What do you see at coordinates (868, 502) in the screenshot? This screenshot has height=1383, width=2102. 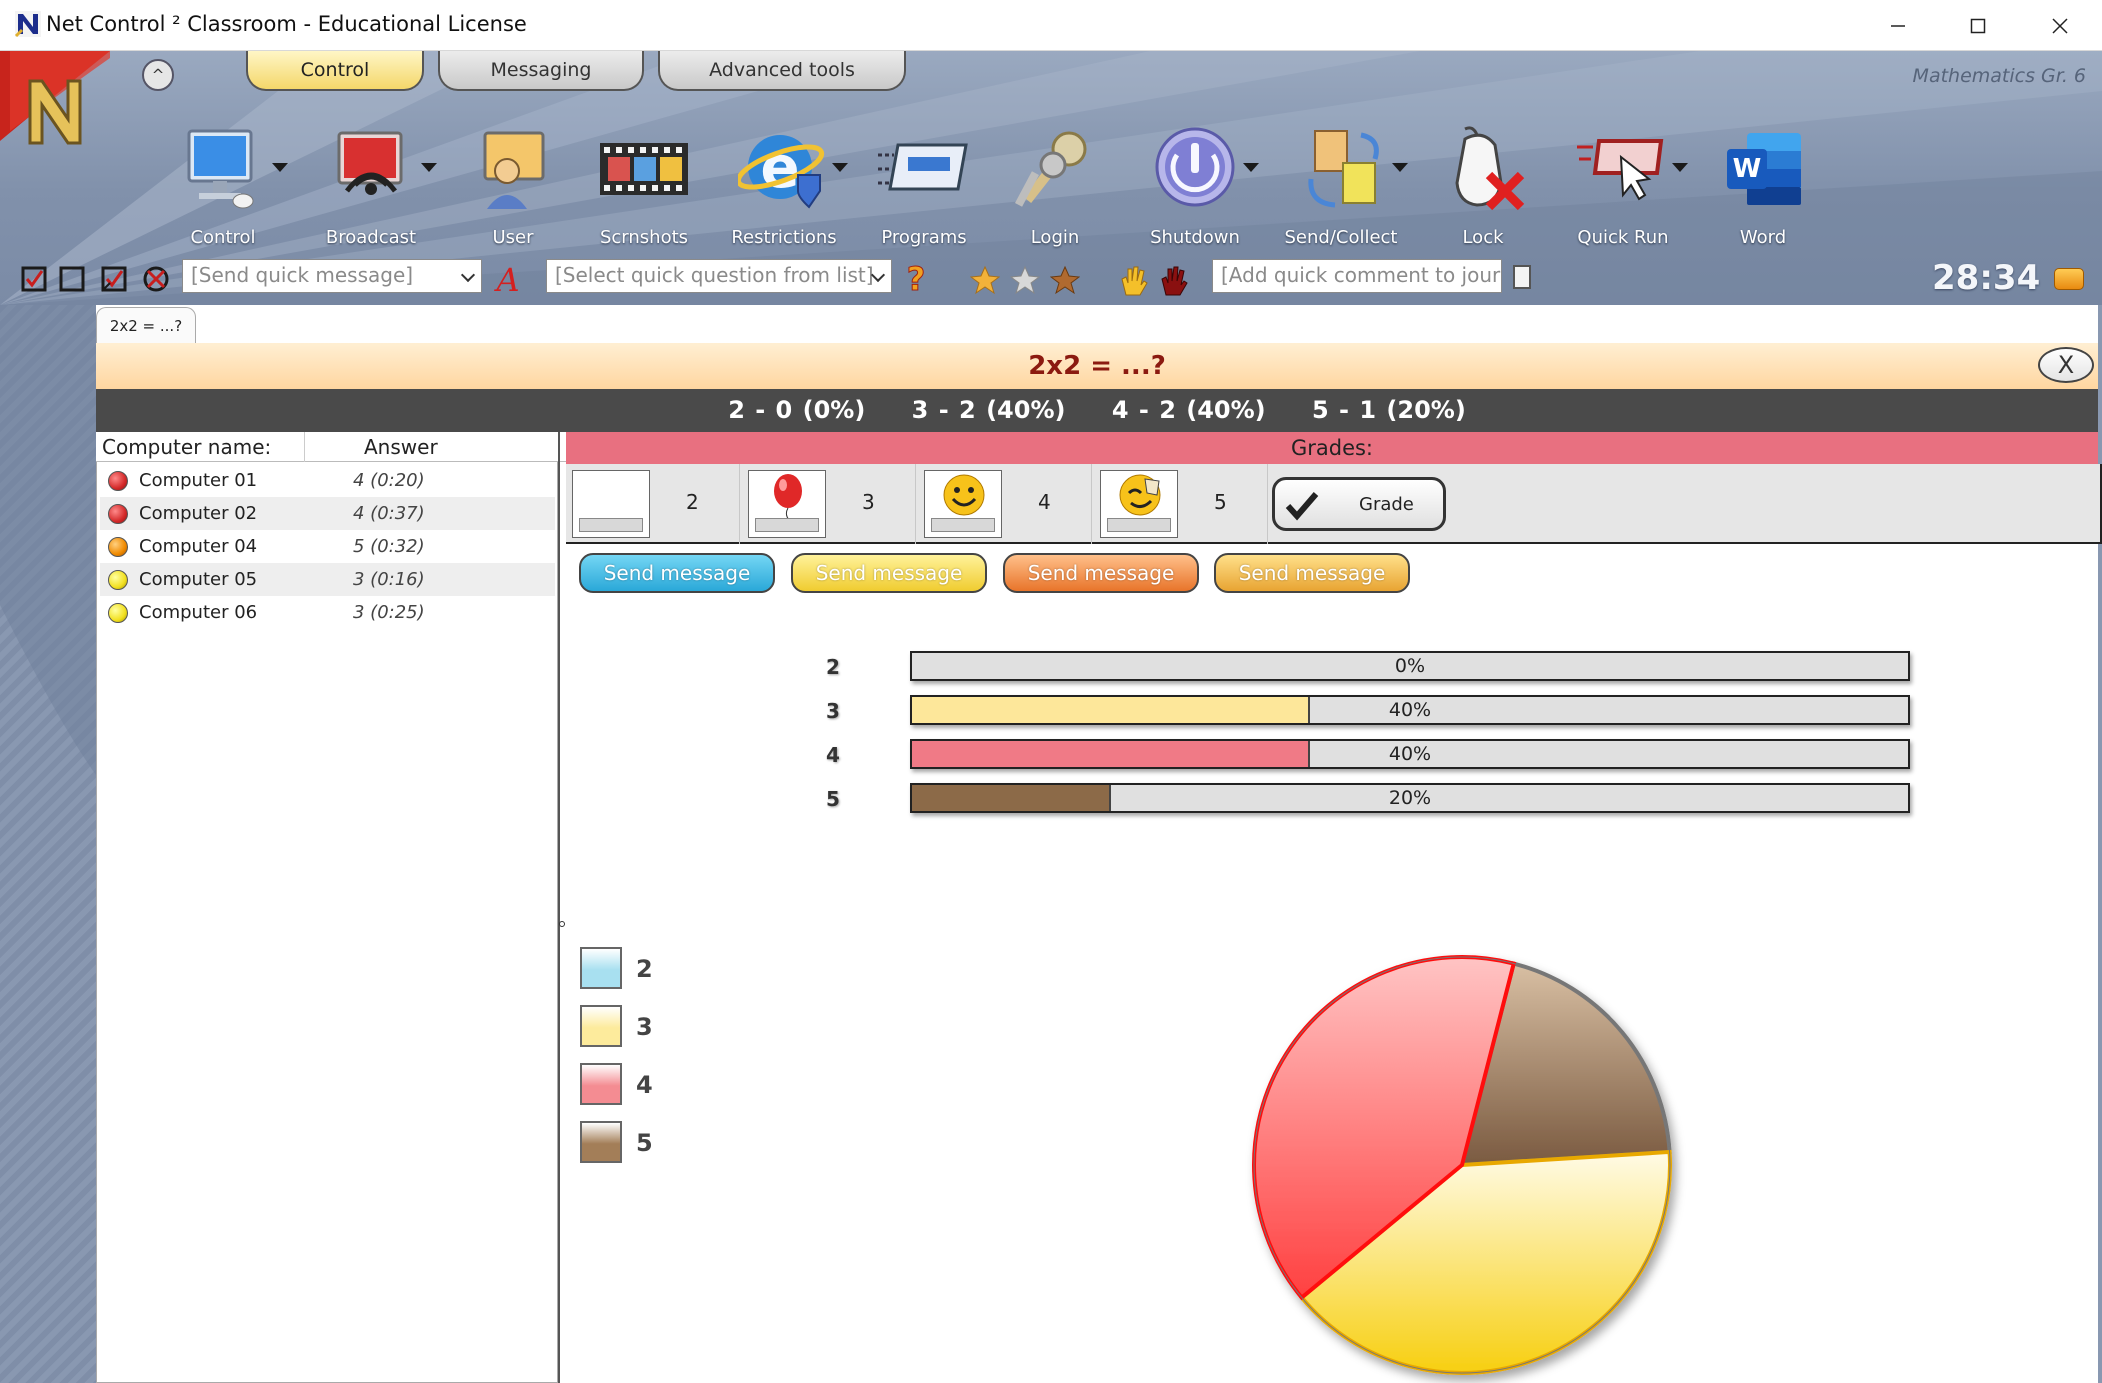 I see `grade-value: 3` at bounding box center [868, 502].